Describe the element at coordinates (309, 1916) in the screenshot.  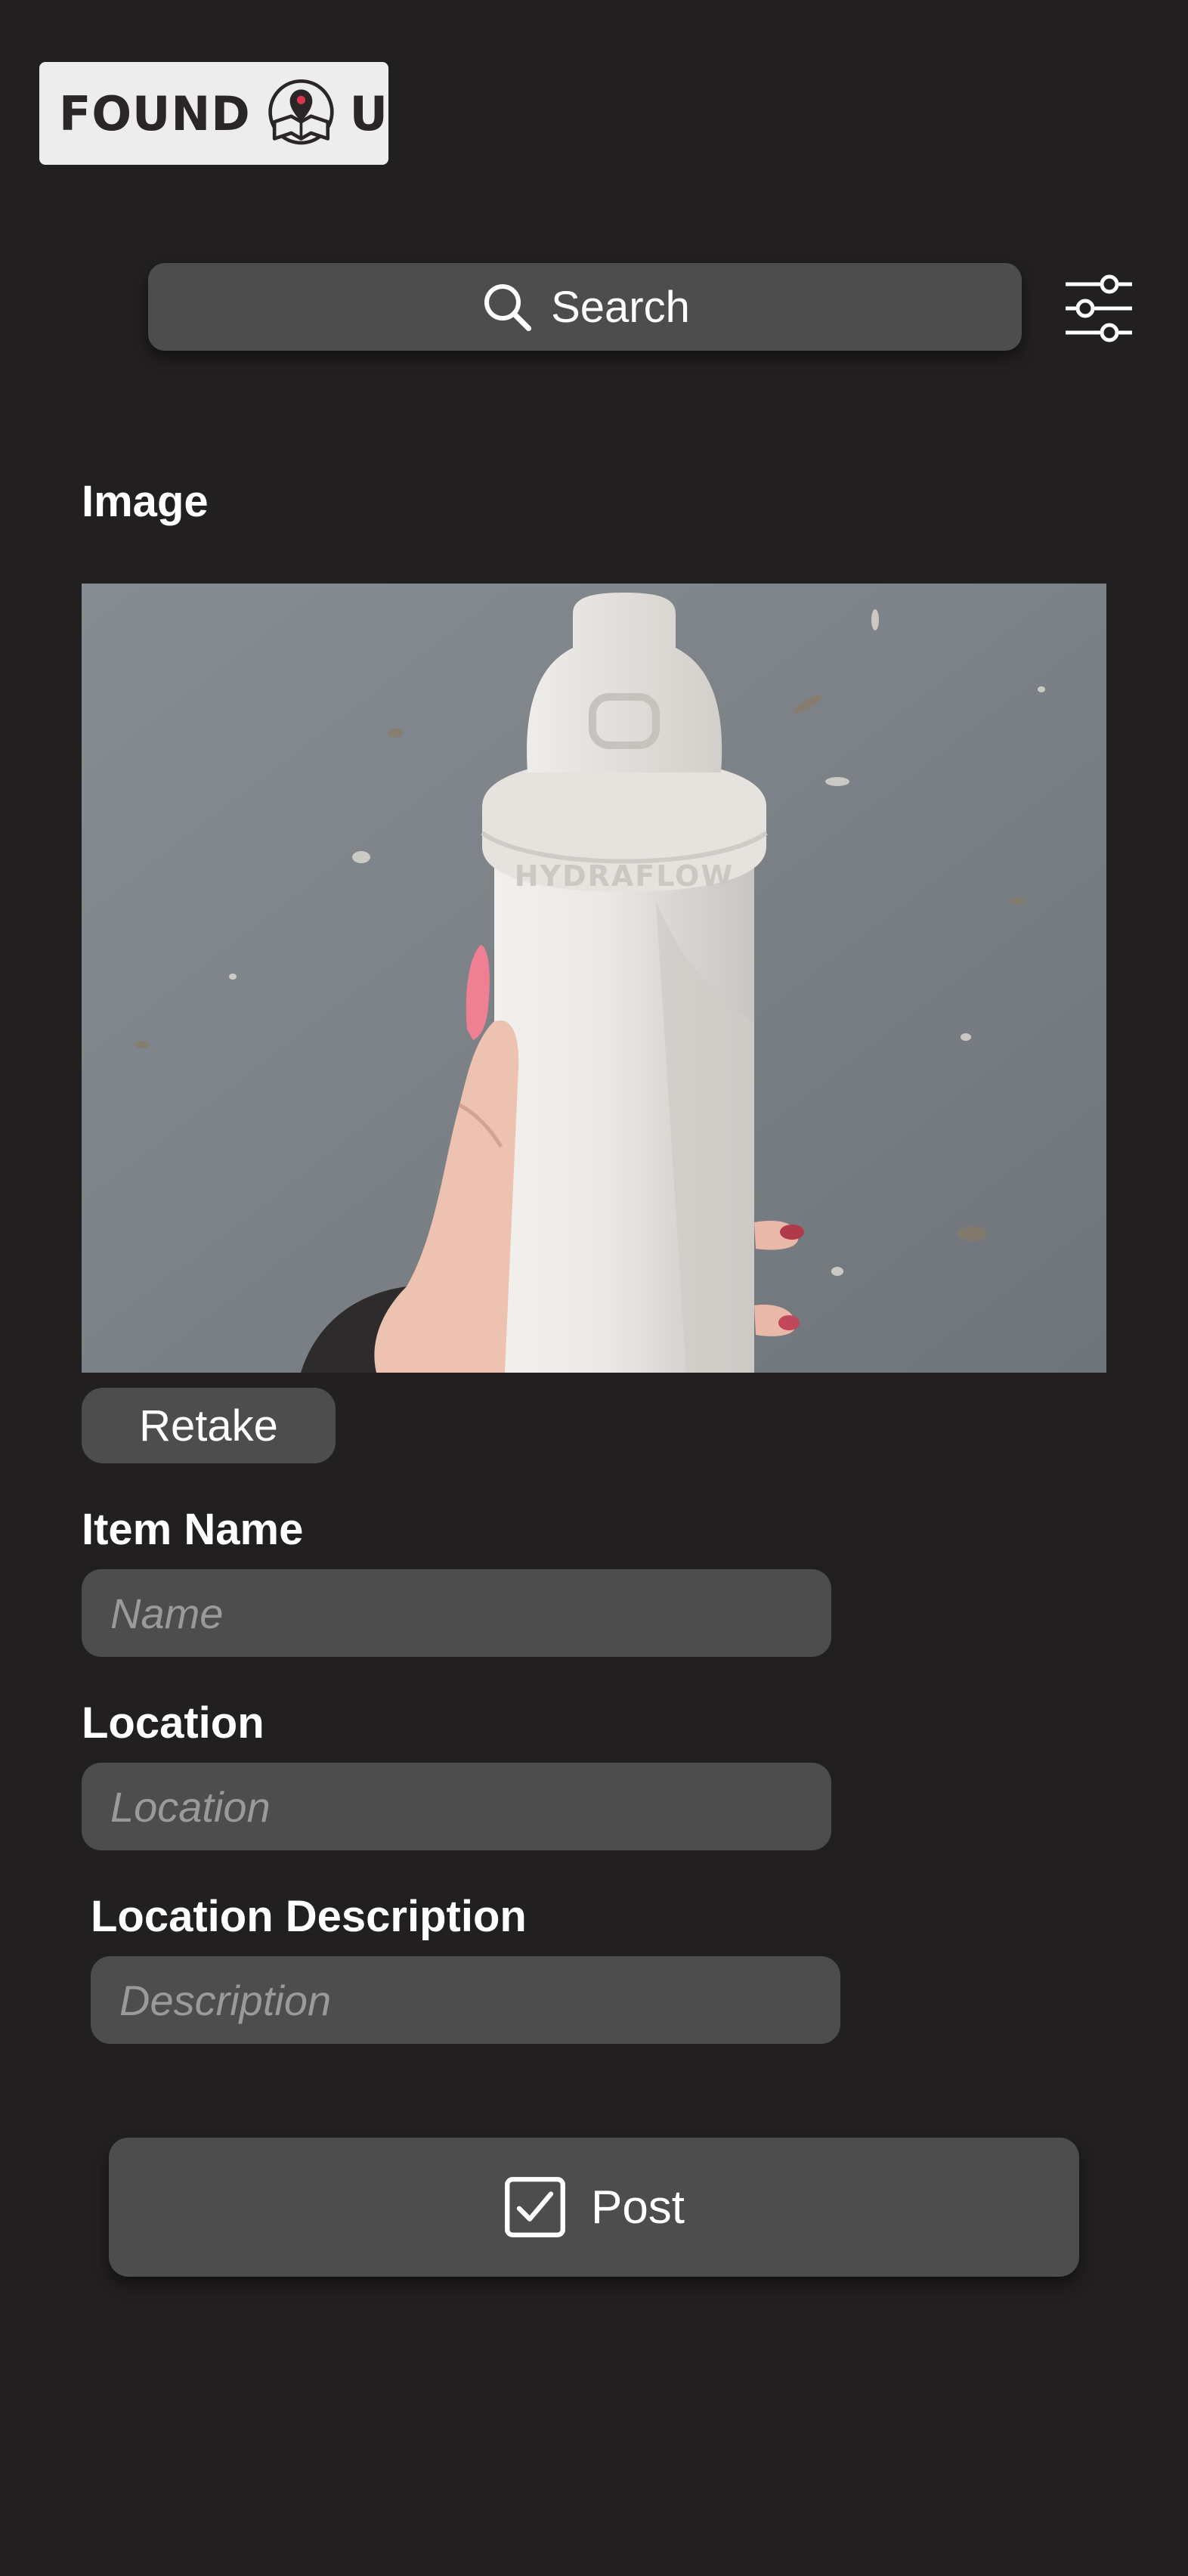
I see `location-description-label: Location Description` at that location.